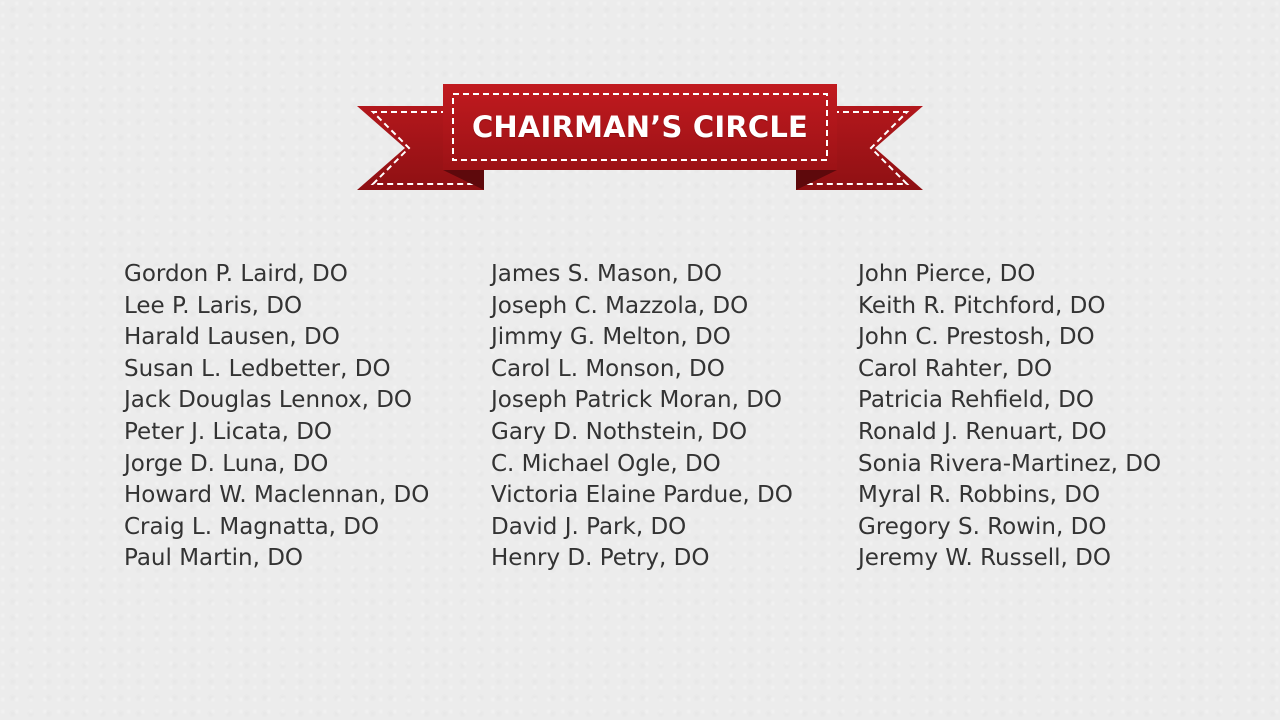 The width and height of the screenshot is (1280, 720). Describe the element at coordinates (214, 558) in the screenshot. I see `member-name: Paul Martin, DO` at that location.